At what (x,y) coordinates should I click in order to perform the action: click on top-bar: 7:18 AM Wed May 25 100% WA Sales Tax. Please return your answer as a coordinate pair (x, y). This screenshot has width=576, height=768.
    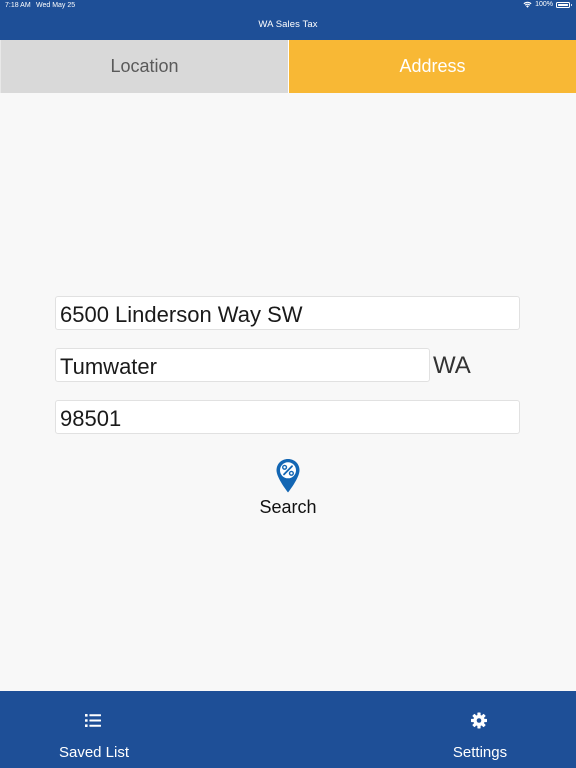
    Looking at the image, I should click on (288, 20).